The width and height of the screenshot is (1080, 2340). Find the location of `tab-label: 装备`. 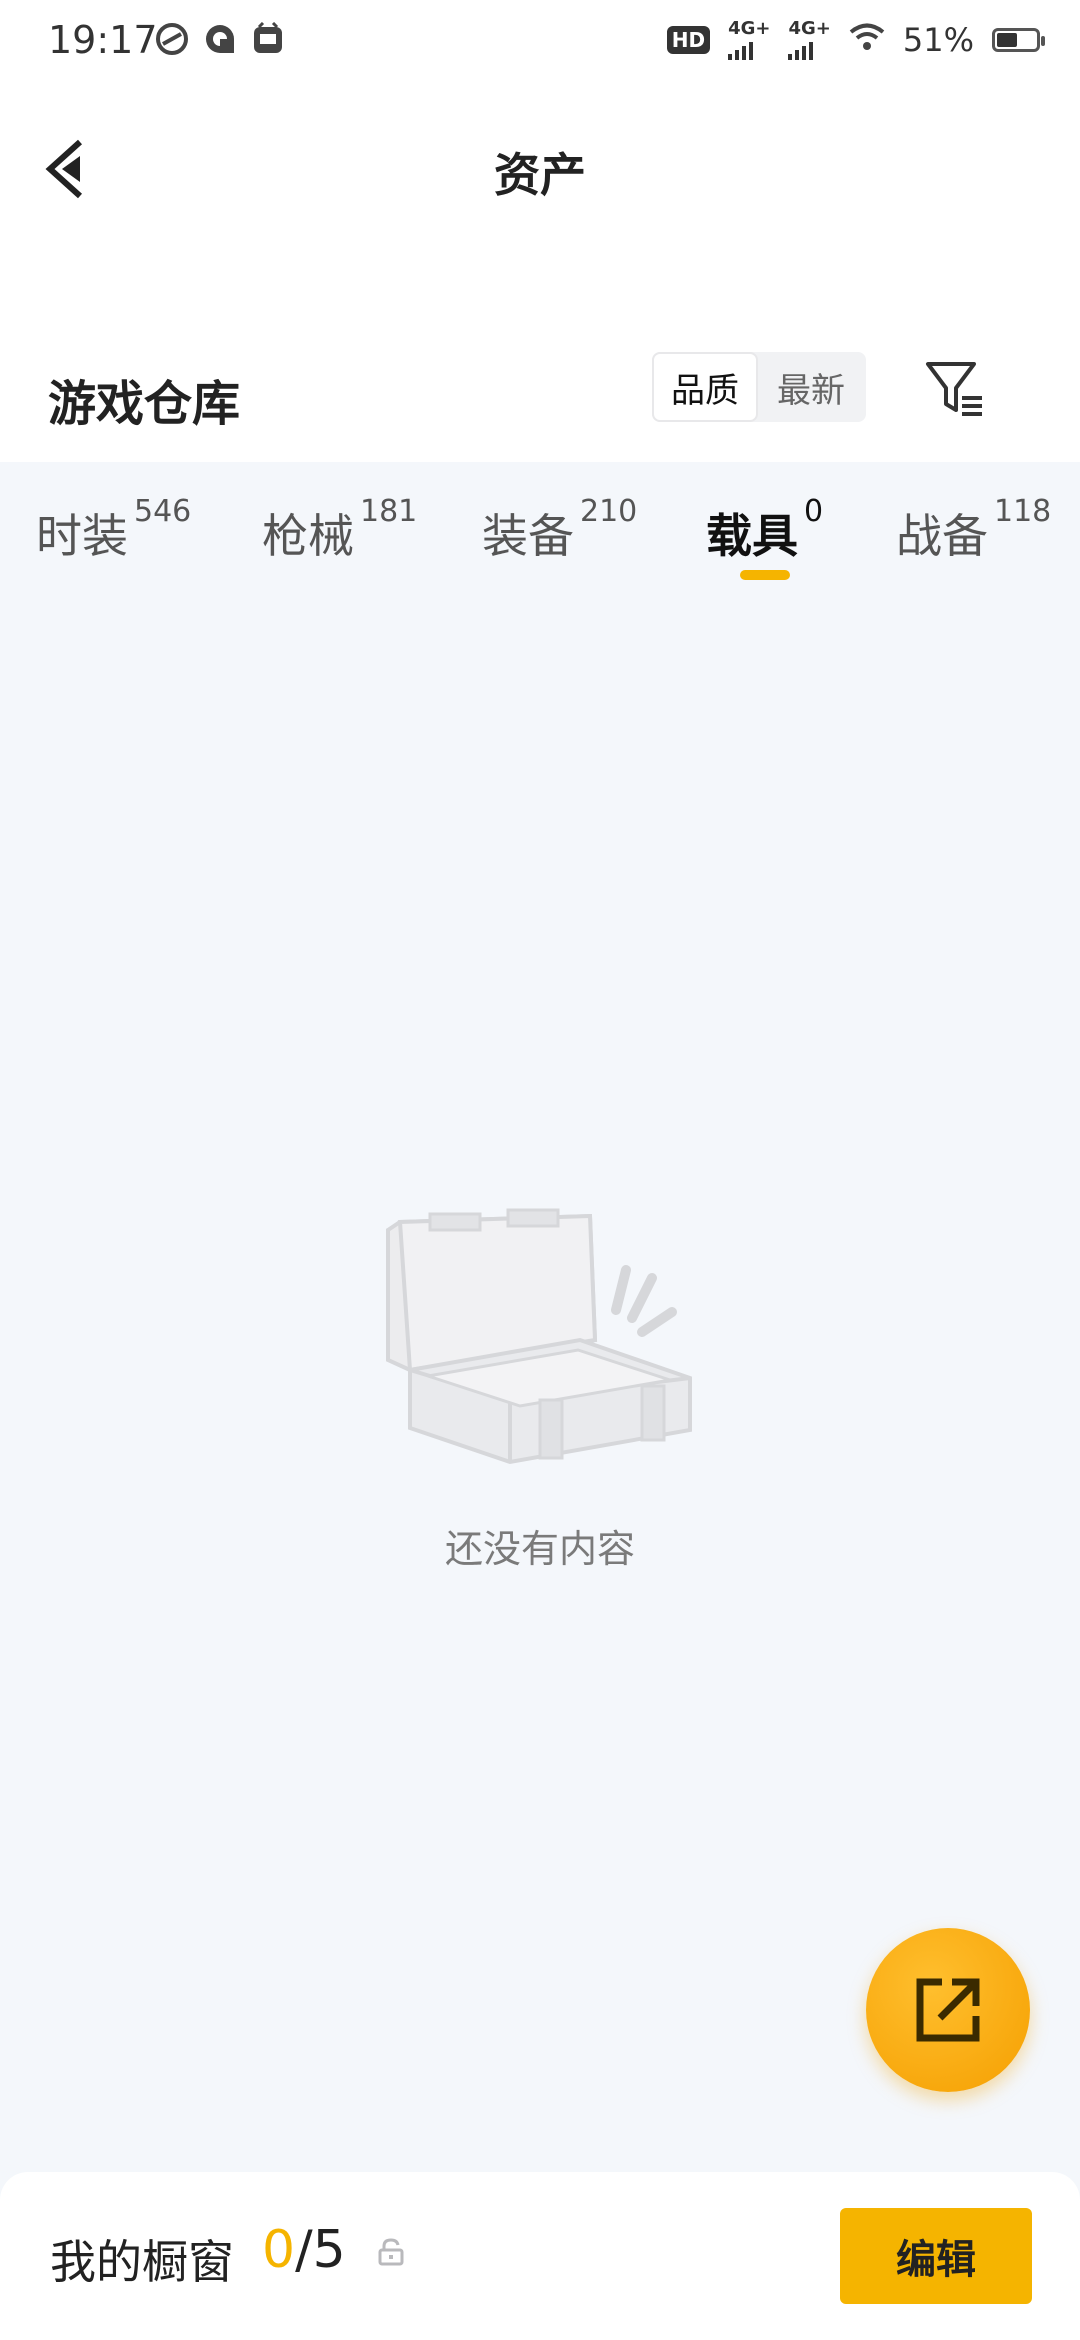

tab-label: 装备 is located at coordinates (528, 536).